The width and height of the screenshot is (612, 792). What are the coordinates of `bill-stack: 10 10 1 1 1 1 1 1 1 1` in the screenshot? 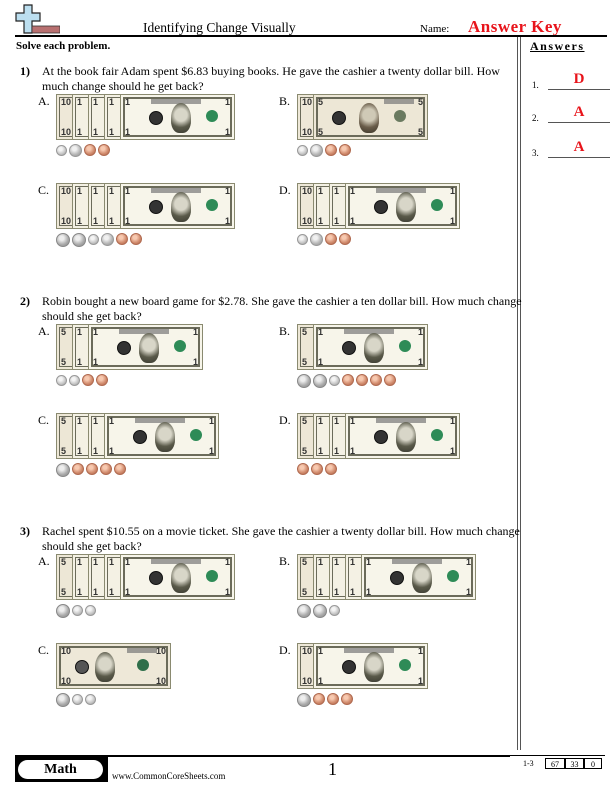 It's located at (378, 206).